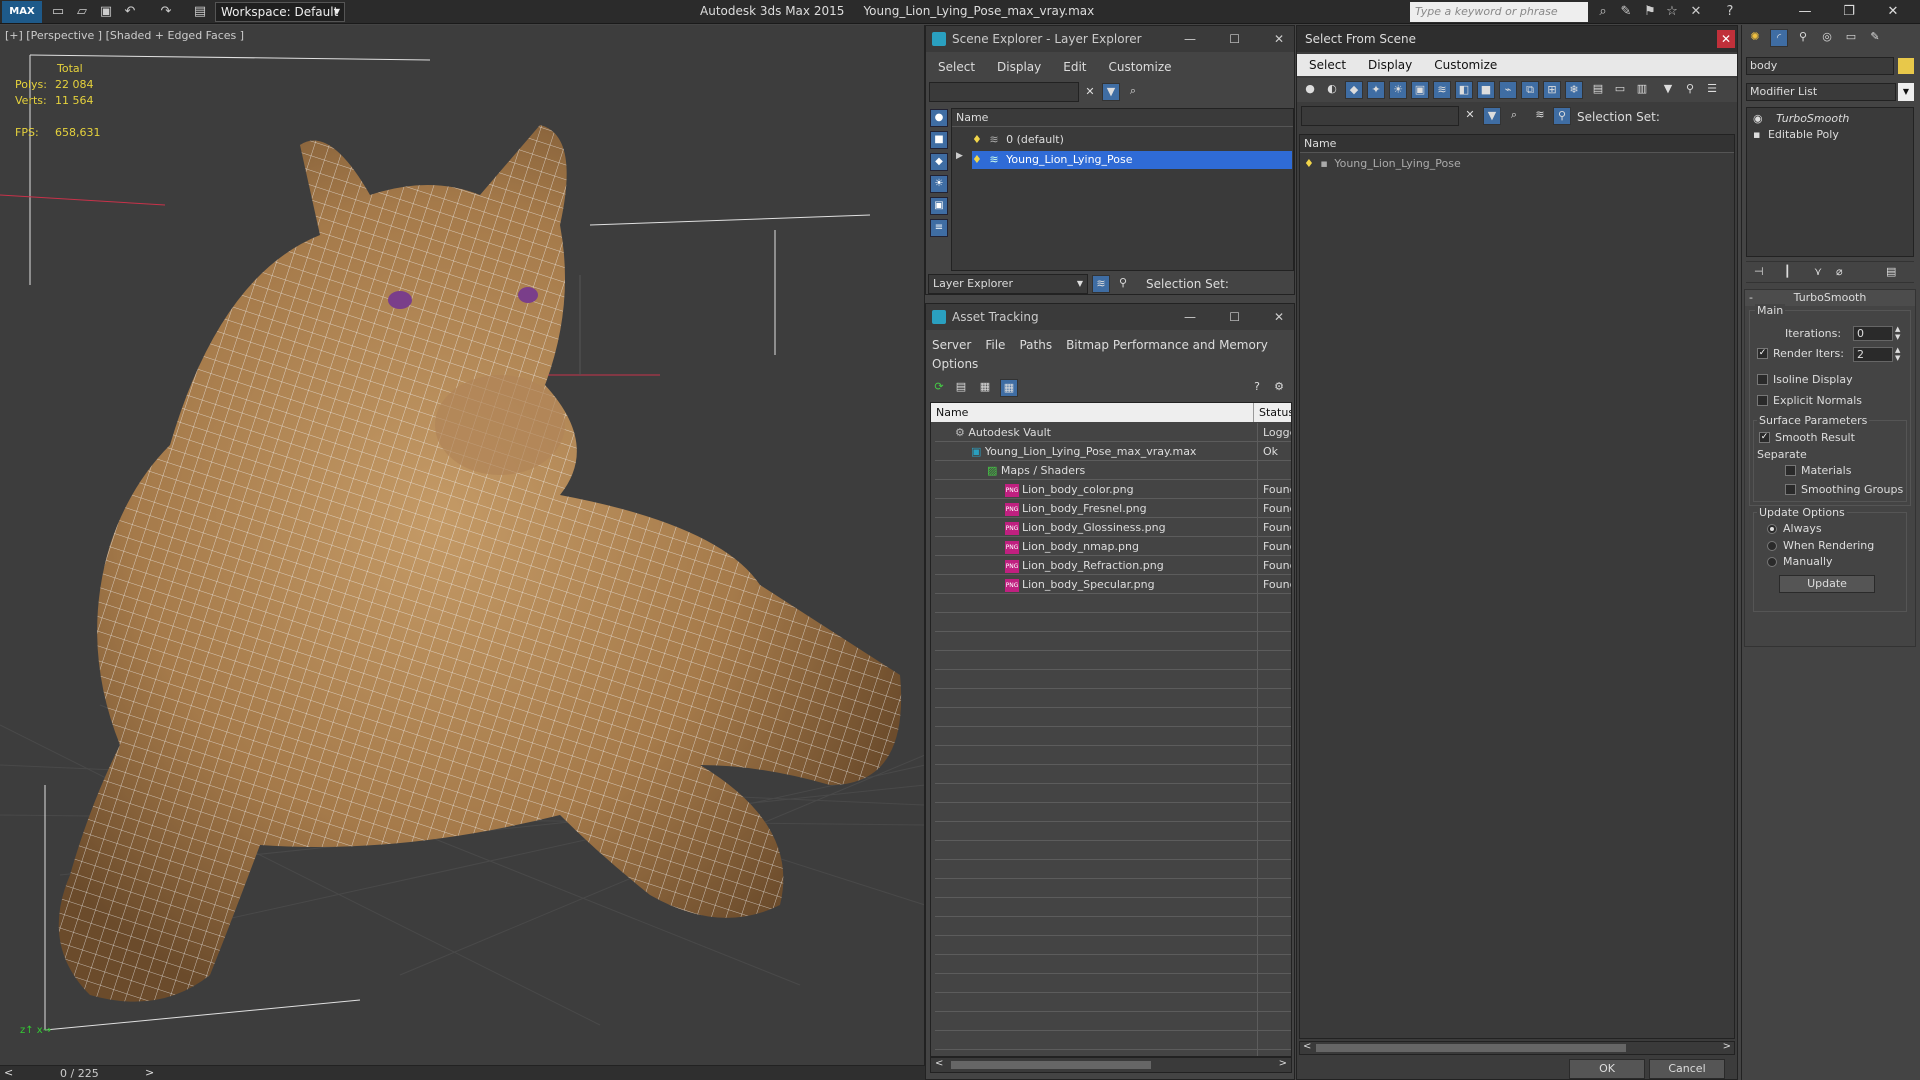  What do you see at coordinates (1113, 546) in the screenshot?
I see `asset-row: PNGLion_body_nmap.png Found` at bounding box center [1113, 546].